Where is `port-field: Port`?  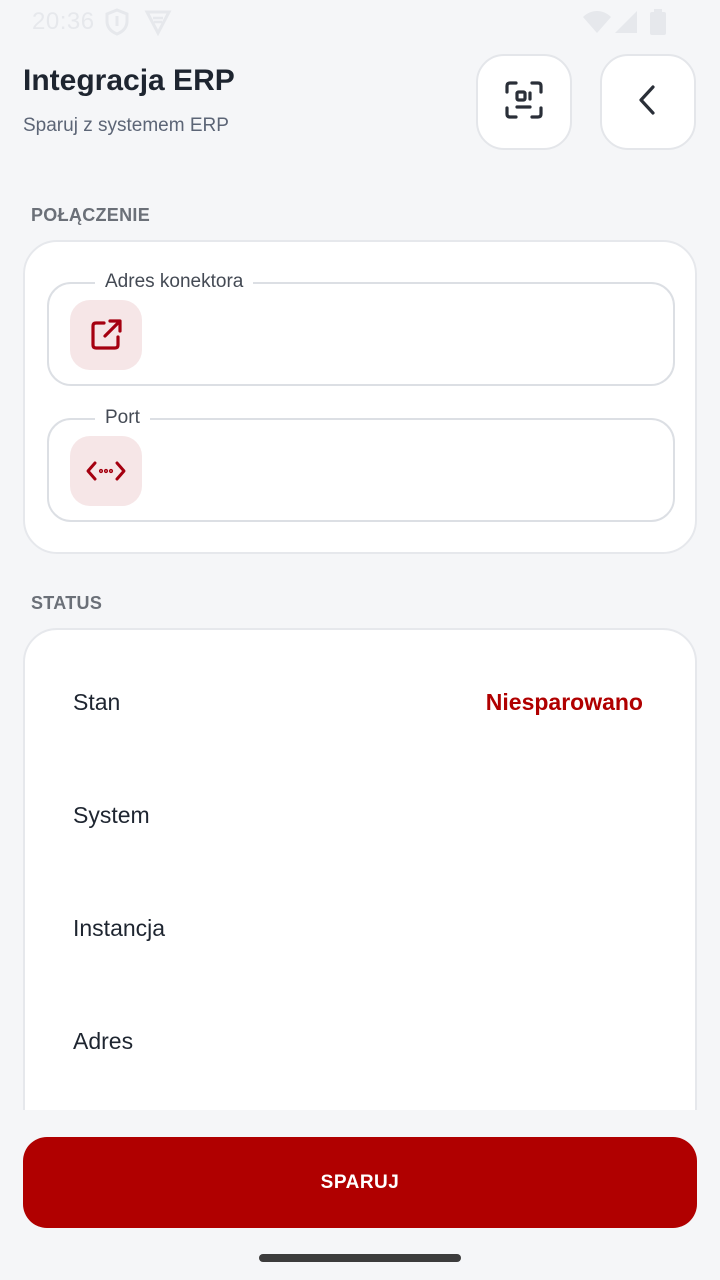 port-field: Port is located at coordinates (361, 463).